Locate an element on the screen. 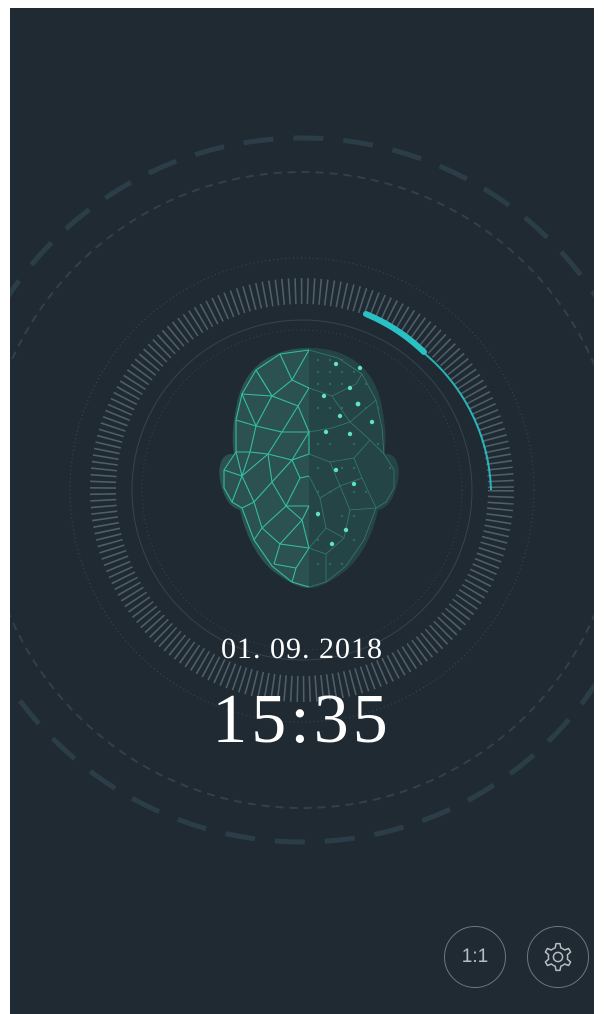 The height and width of the screenshot is (1014, 604). verify-mode-button: 1:1 is located at coordinates (475, 957).